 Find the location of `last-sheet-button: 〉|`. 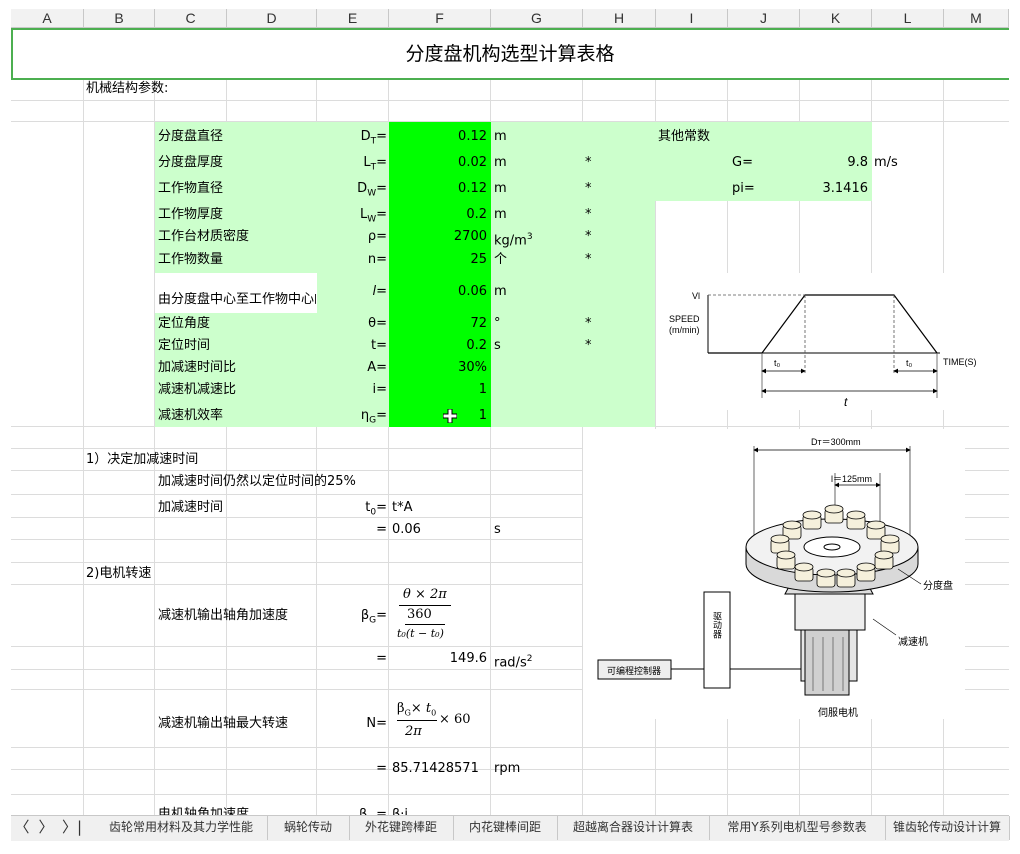

last-sheet-button: 〉| is located at coordinates (72, 828).